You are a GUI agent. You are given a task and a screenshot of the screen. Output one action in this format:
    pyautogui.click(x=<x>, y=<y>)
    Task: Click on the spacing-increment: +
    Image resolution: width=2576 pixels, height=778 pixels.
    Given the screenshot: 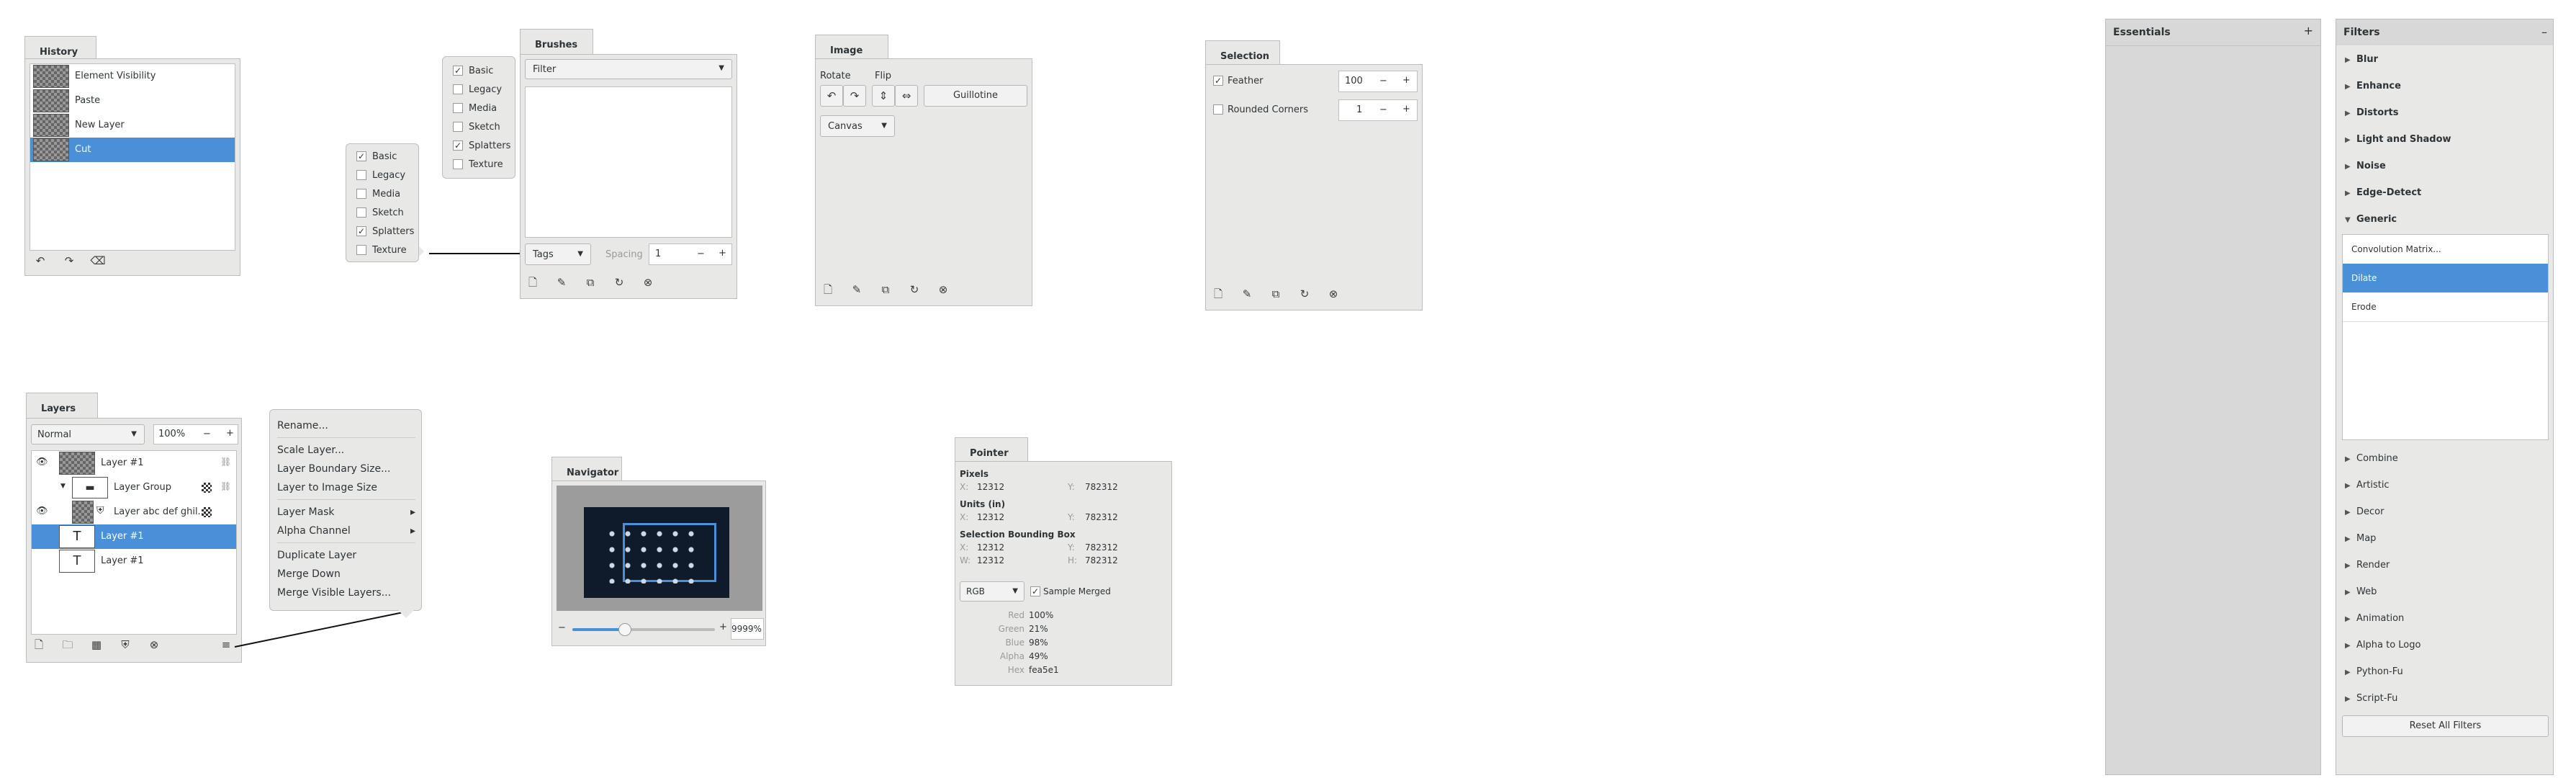 What is the action you would take?
    pyautogui.click(x=722, y=253)
    